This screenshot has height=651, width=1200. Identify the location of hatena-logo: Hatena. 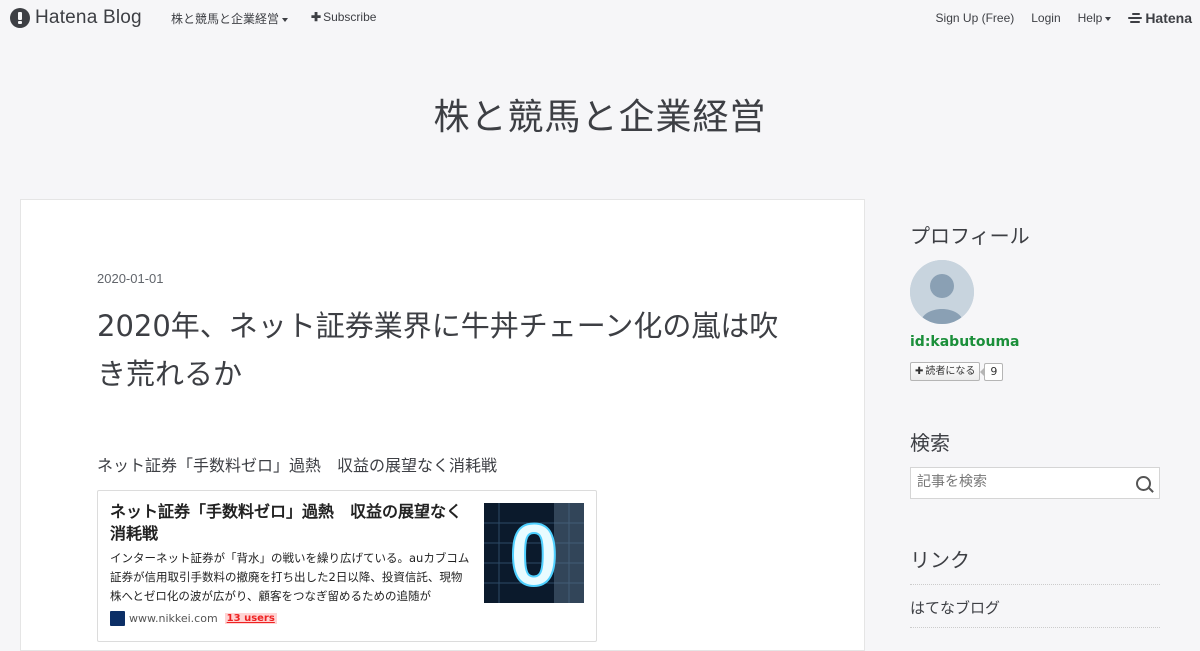
(1160, 18).